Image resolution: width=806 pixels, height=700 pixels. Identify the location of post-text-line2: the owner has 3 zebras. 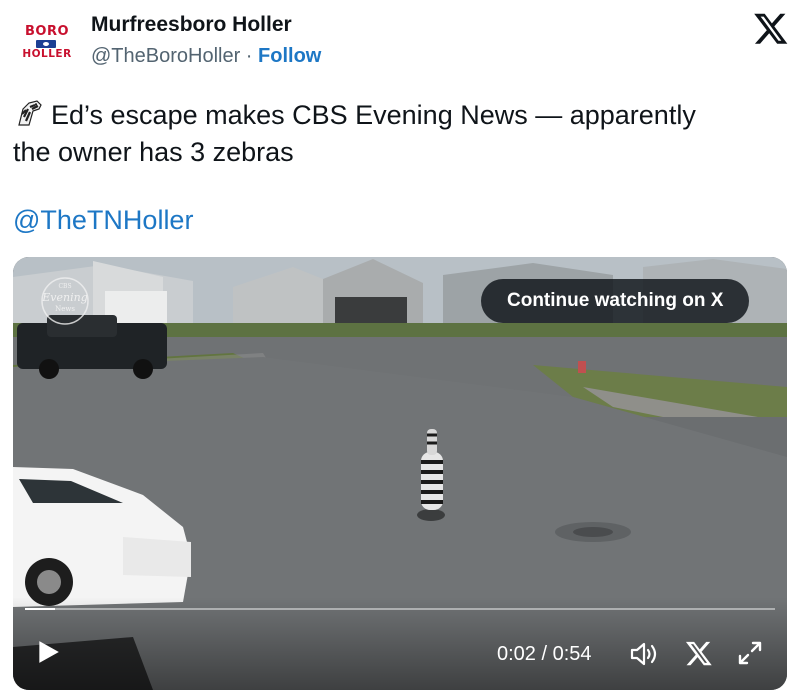
(153, 152).